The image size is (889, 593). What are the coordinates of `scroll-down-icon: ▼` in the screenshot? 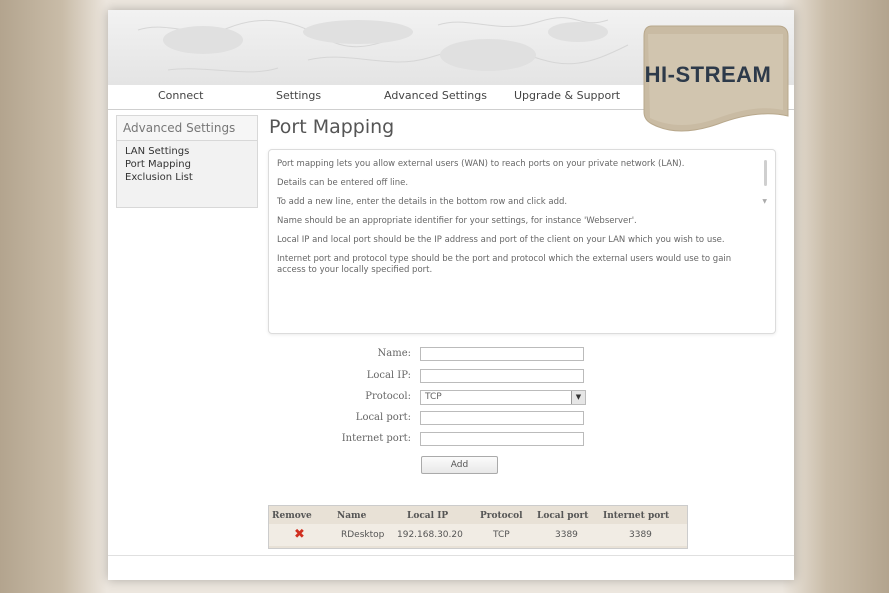 It's located at (764, 201).